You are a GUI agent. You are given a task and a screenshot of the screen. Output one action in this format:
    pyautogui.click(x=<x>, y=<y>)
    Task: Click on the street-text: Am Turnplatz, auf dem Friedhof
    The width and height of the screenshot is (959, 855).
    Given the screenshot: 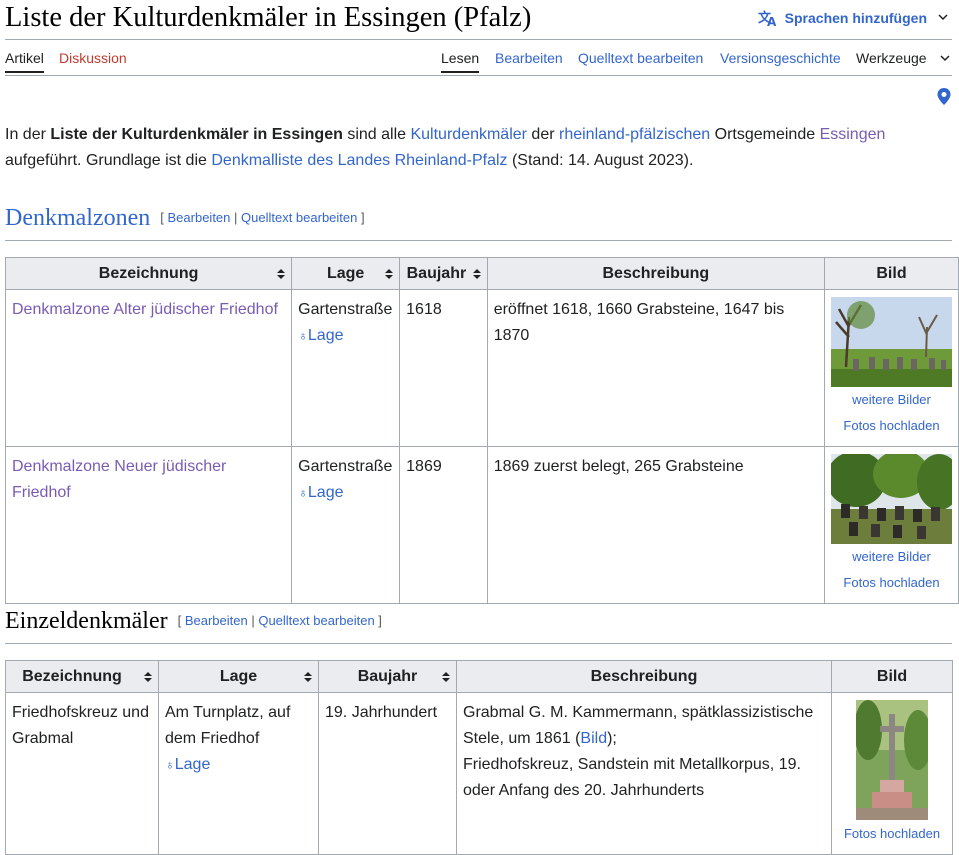 What is the action you would take?
    pyautogui.click(x=228, y=725)
    